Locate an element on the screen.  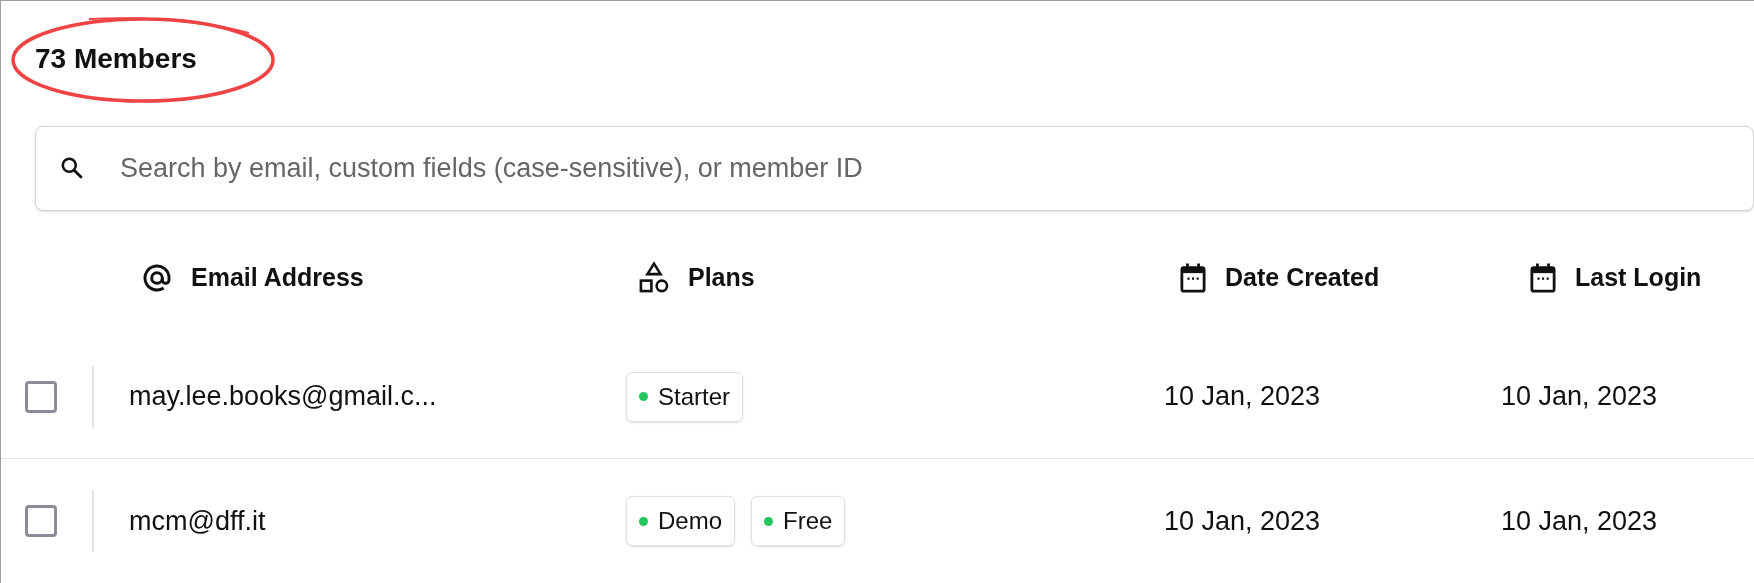
page-title: 73 Members is located at coordinates (116, 58).